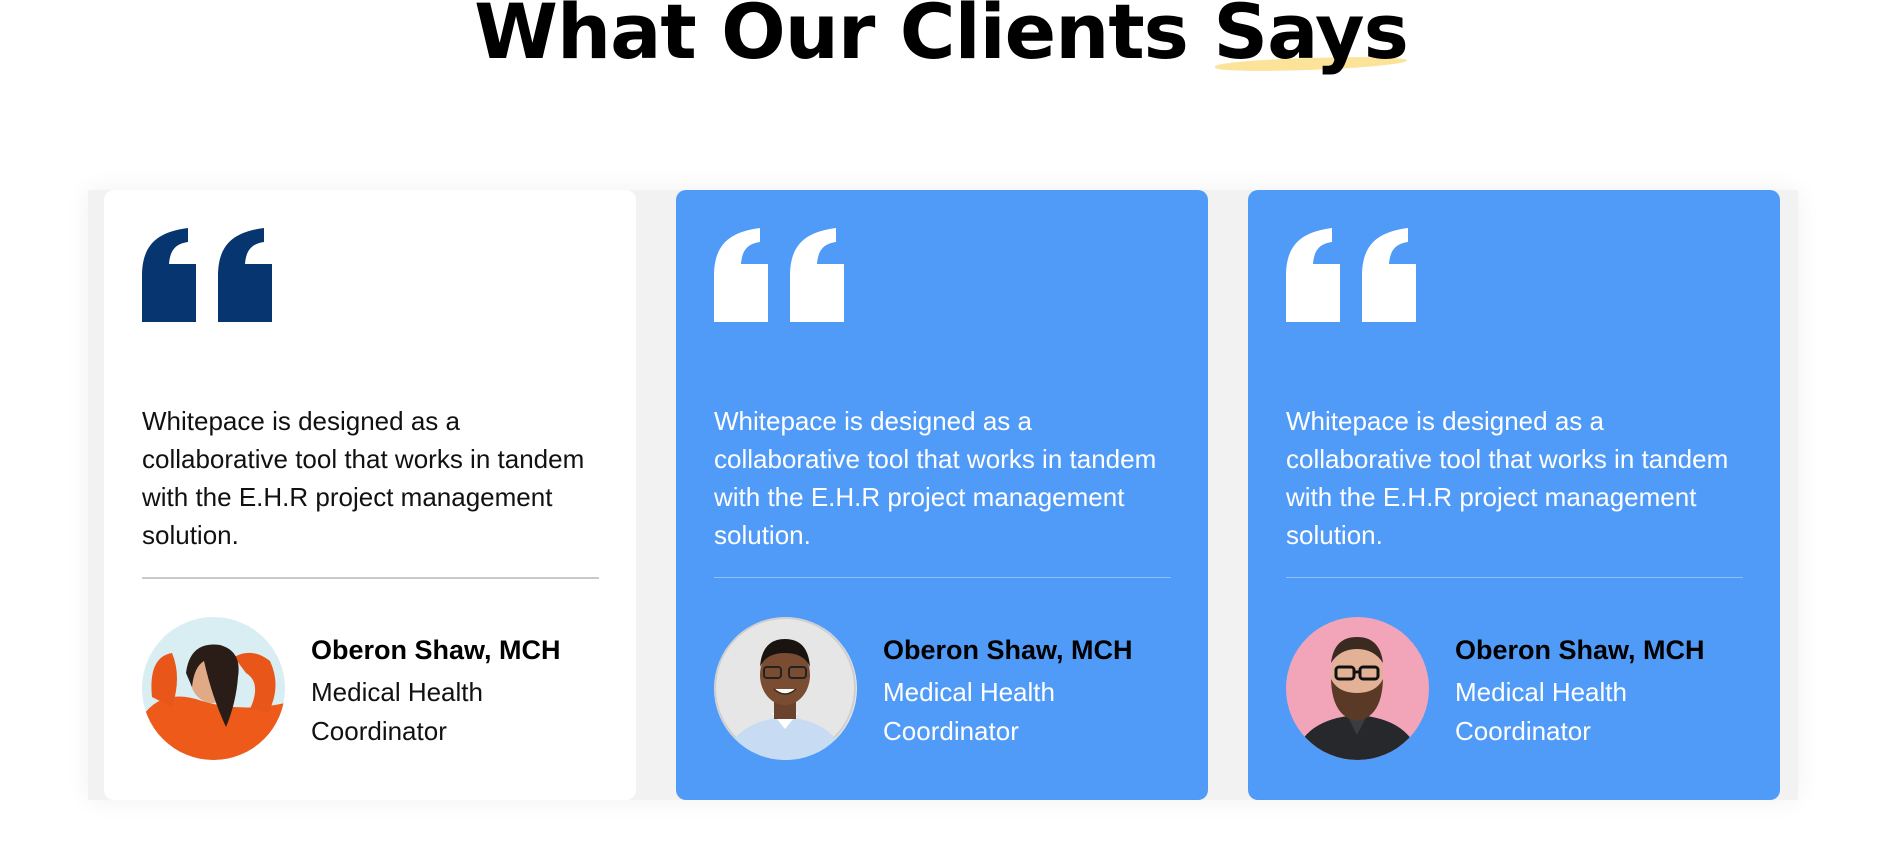 The image size is (1882, 844). Describe the element at coordinates (1357, 688) in the screenshot. I see `bearded-man-pink-background-avatar` at that location.